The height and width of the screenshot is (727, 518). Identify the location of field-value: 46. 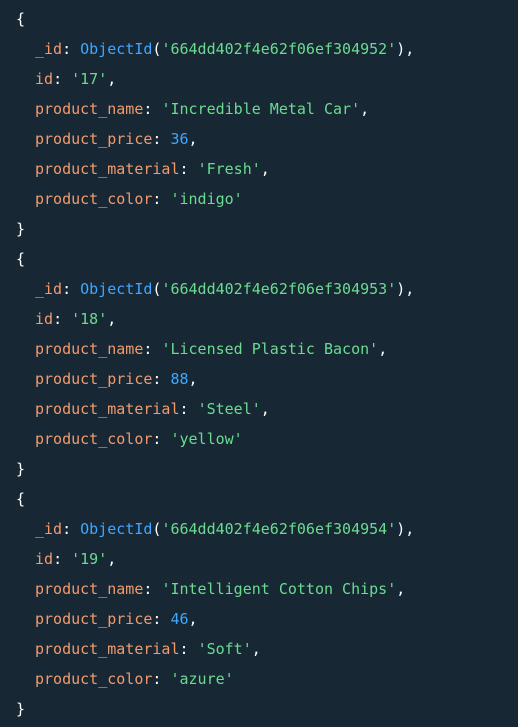
(179, 619).